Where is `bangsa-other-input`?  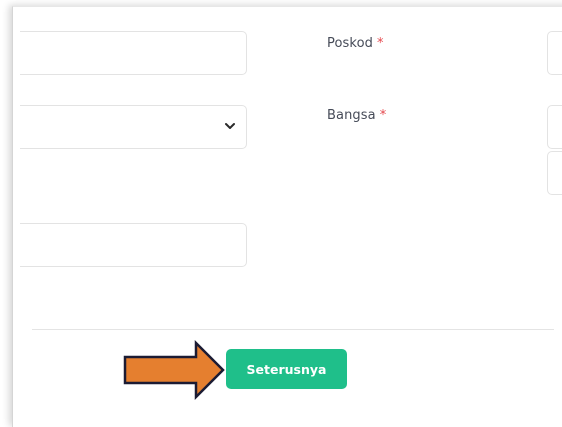
bangsa-other-input is located at coordinates (554, 173).